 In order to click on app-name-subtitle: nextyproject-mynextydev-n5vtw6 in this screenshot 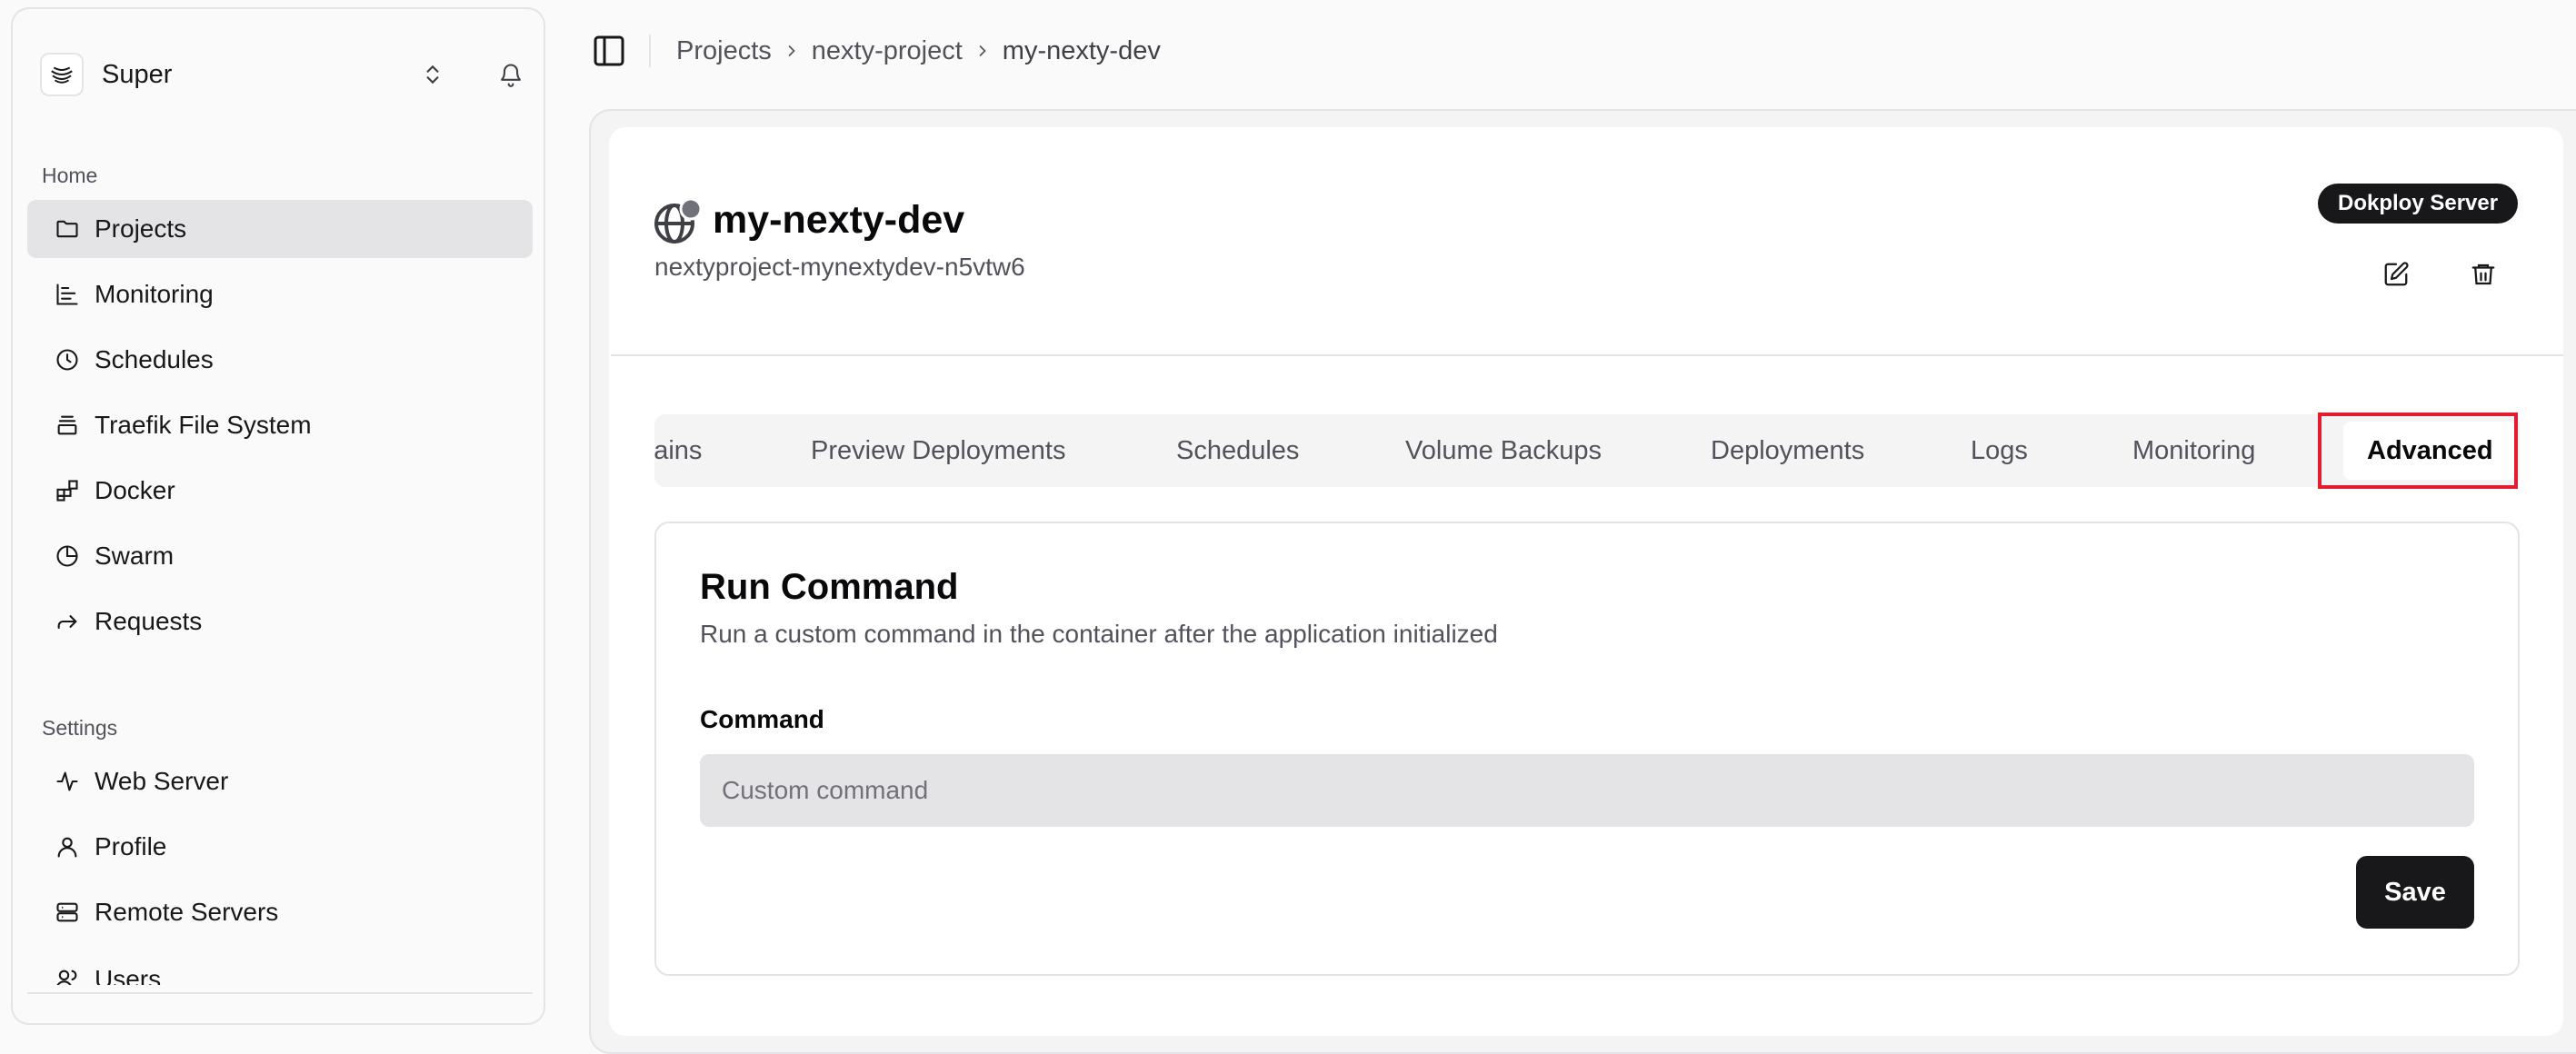, I will do `click(839, 267)`.